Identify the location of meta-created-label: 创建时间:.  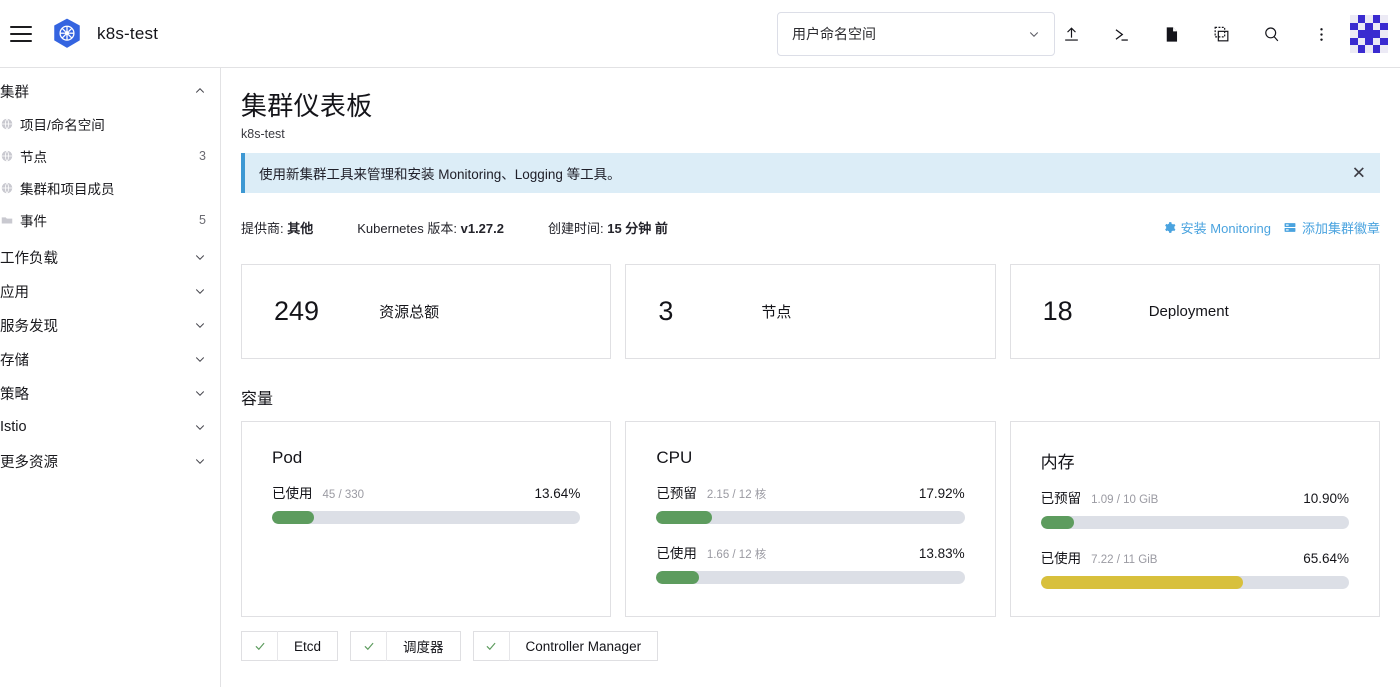
(575, 228).